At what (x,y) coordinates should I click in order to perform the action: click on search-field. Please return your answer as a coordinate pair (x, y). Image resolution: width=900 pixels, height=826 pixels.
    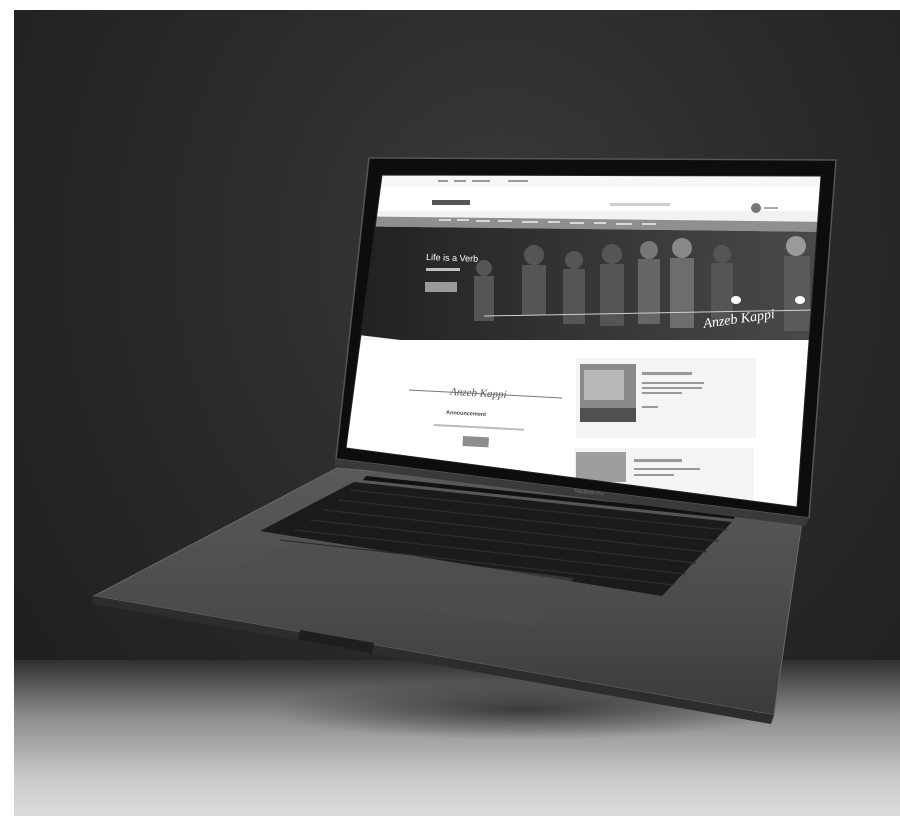
    Looking at the image, I should click on (640, 204).